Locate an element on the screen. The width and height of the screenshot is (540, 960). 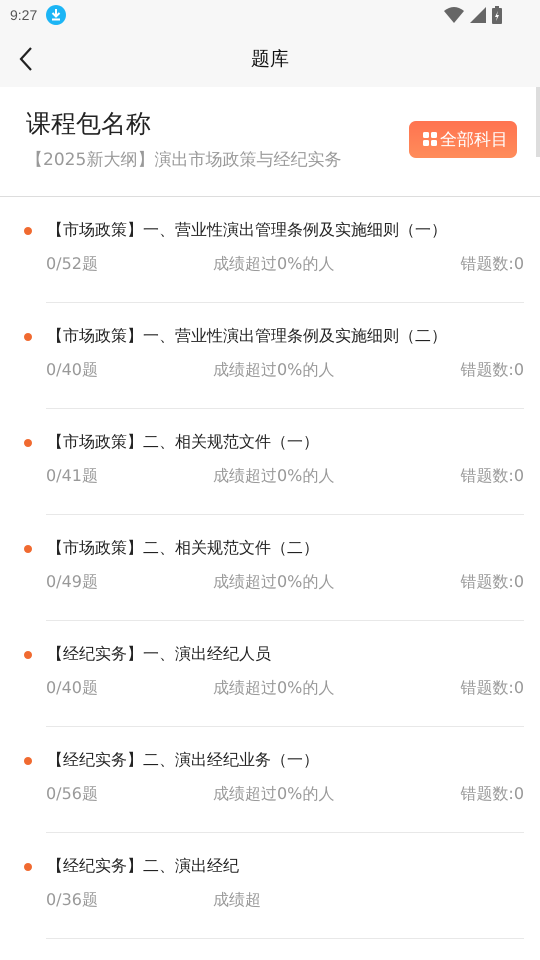
signal-icon is located at coordinates (478, 15).